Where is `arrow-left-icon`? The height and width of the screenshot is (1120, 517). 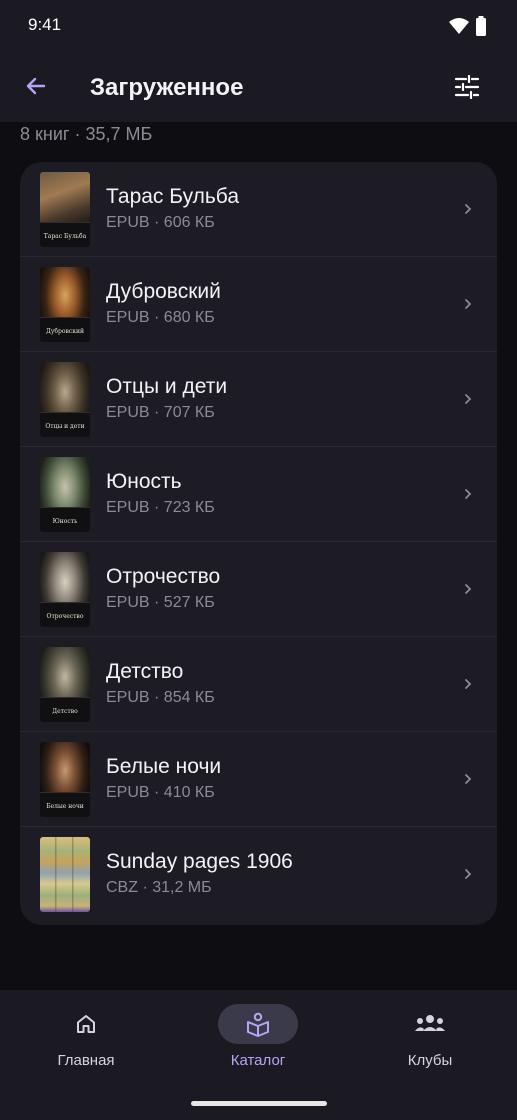 arrow-left-icon is located at coordinates (36, 86).